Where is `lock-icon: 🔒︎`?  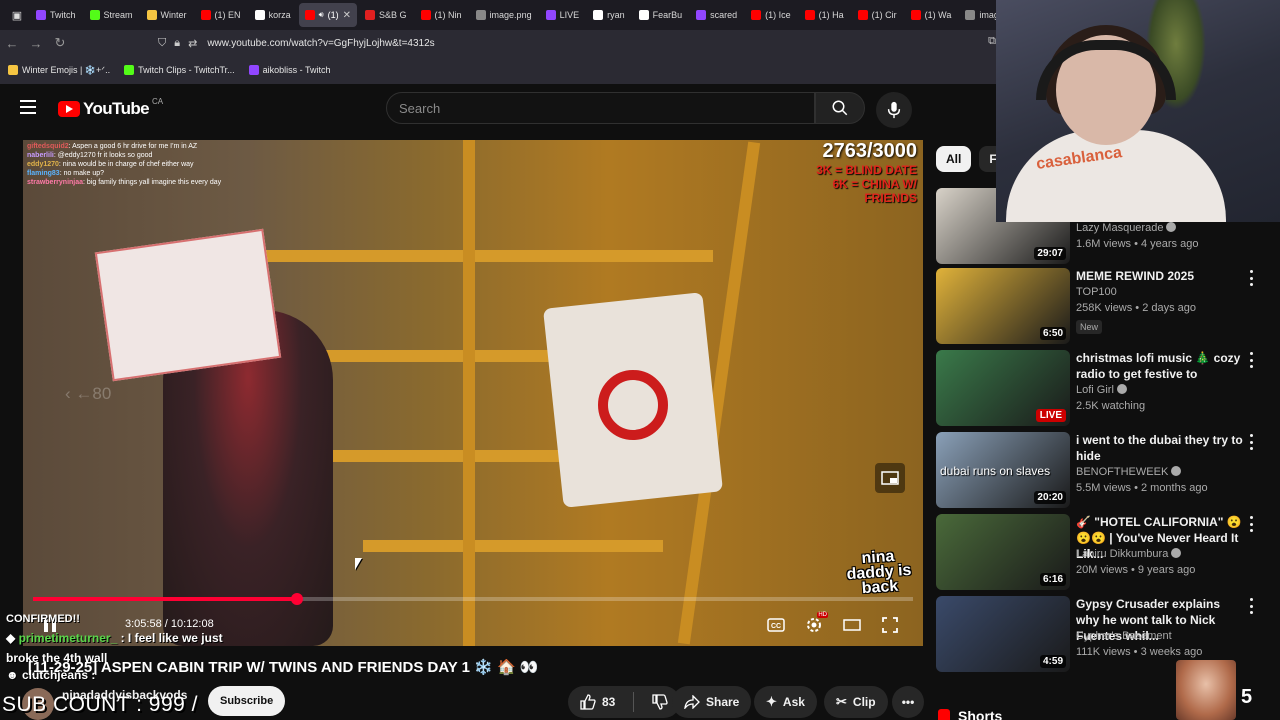 lock-icon: 🔒︎ is located at coordinates (177, 43).